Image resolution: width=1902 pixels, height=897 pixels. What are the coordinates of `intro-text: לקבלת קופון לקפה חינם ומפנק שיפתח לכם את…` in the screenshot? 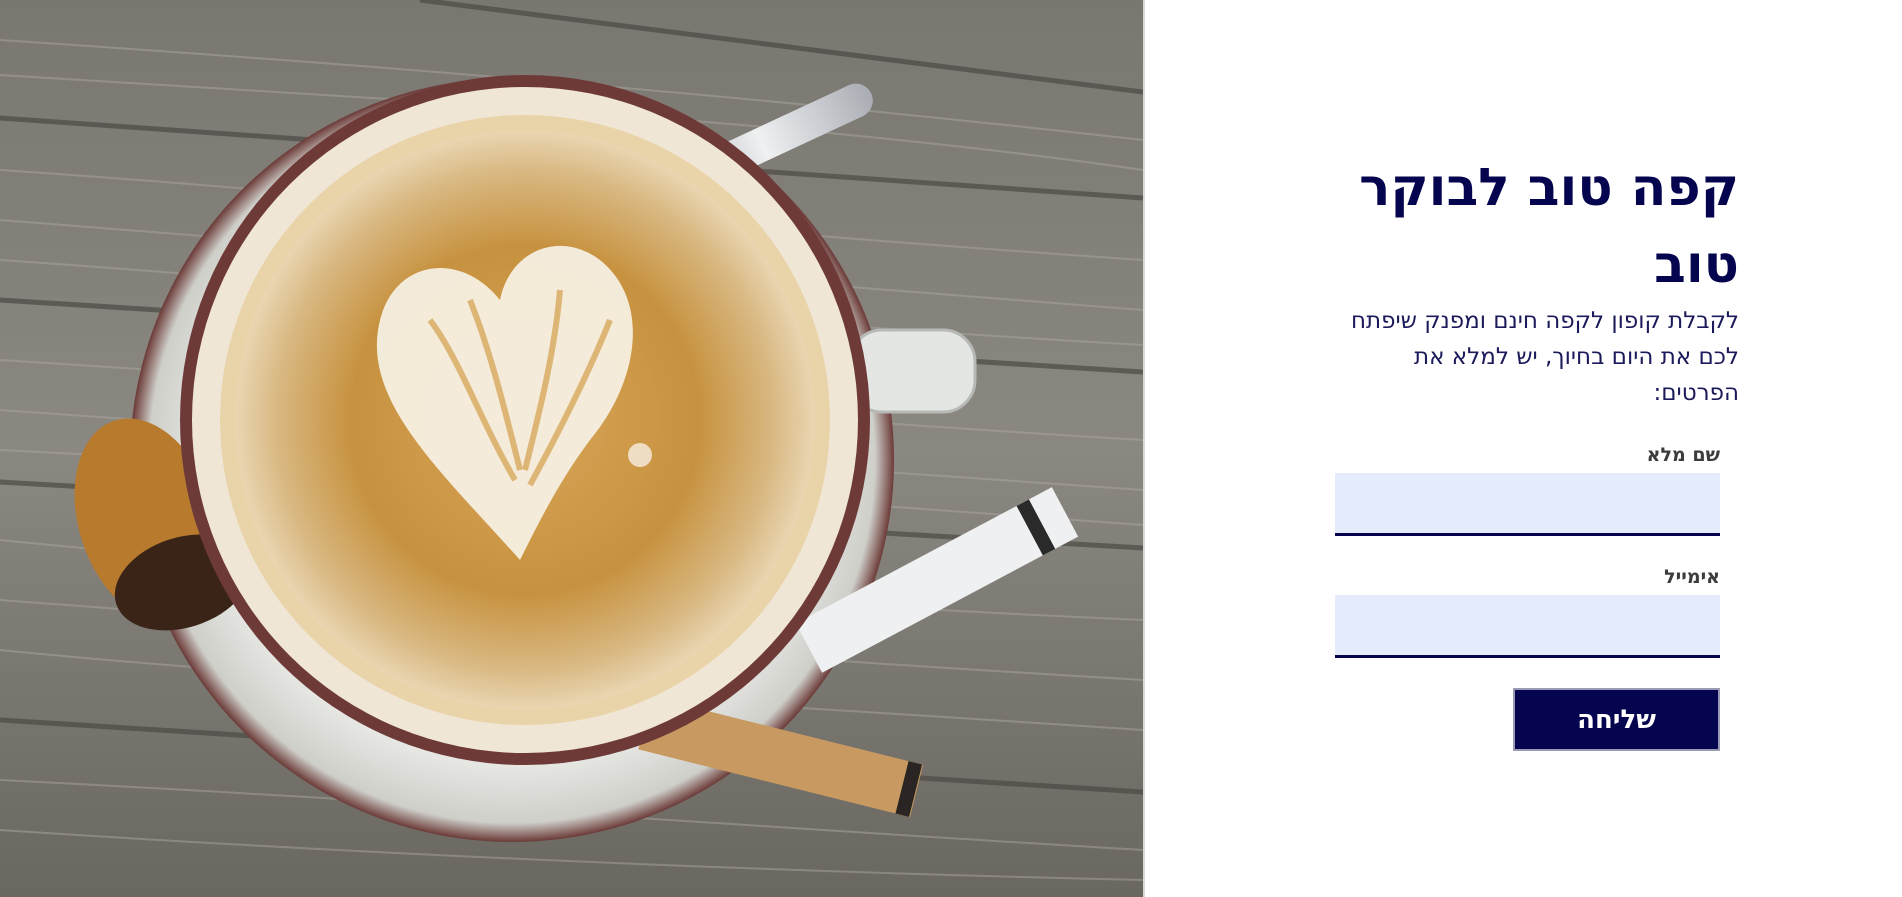 It's located at (1544, 357).